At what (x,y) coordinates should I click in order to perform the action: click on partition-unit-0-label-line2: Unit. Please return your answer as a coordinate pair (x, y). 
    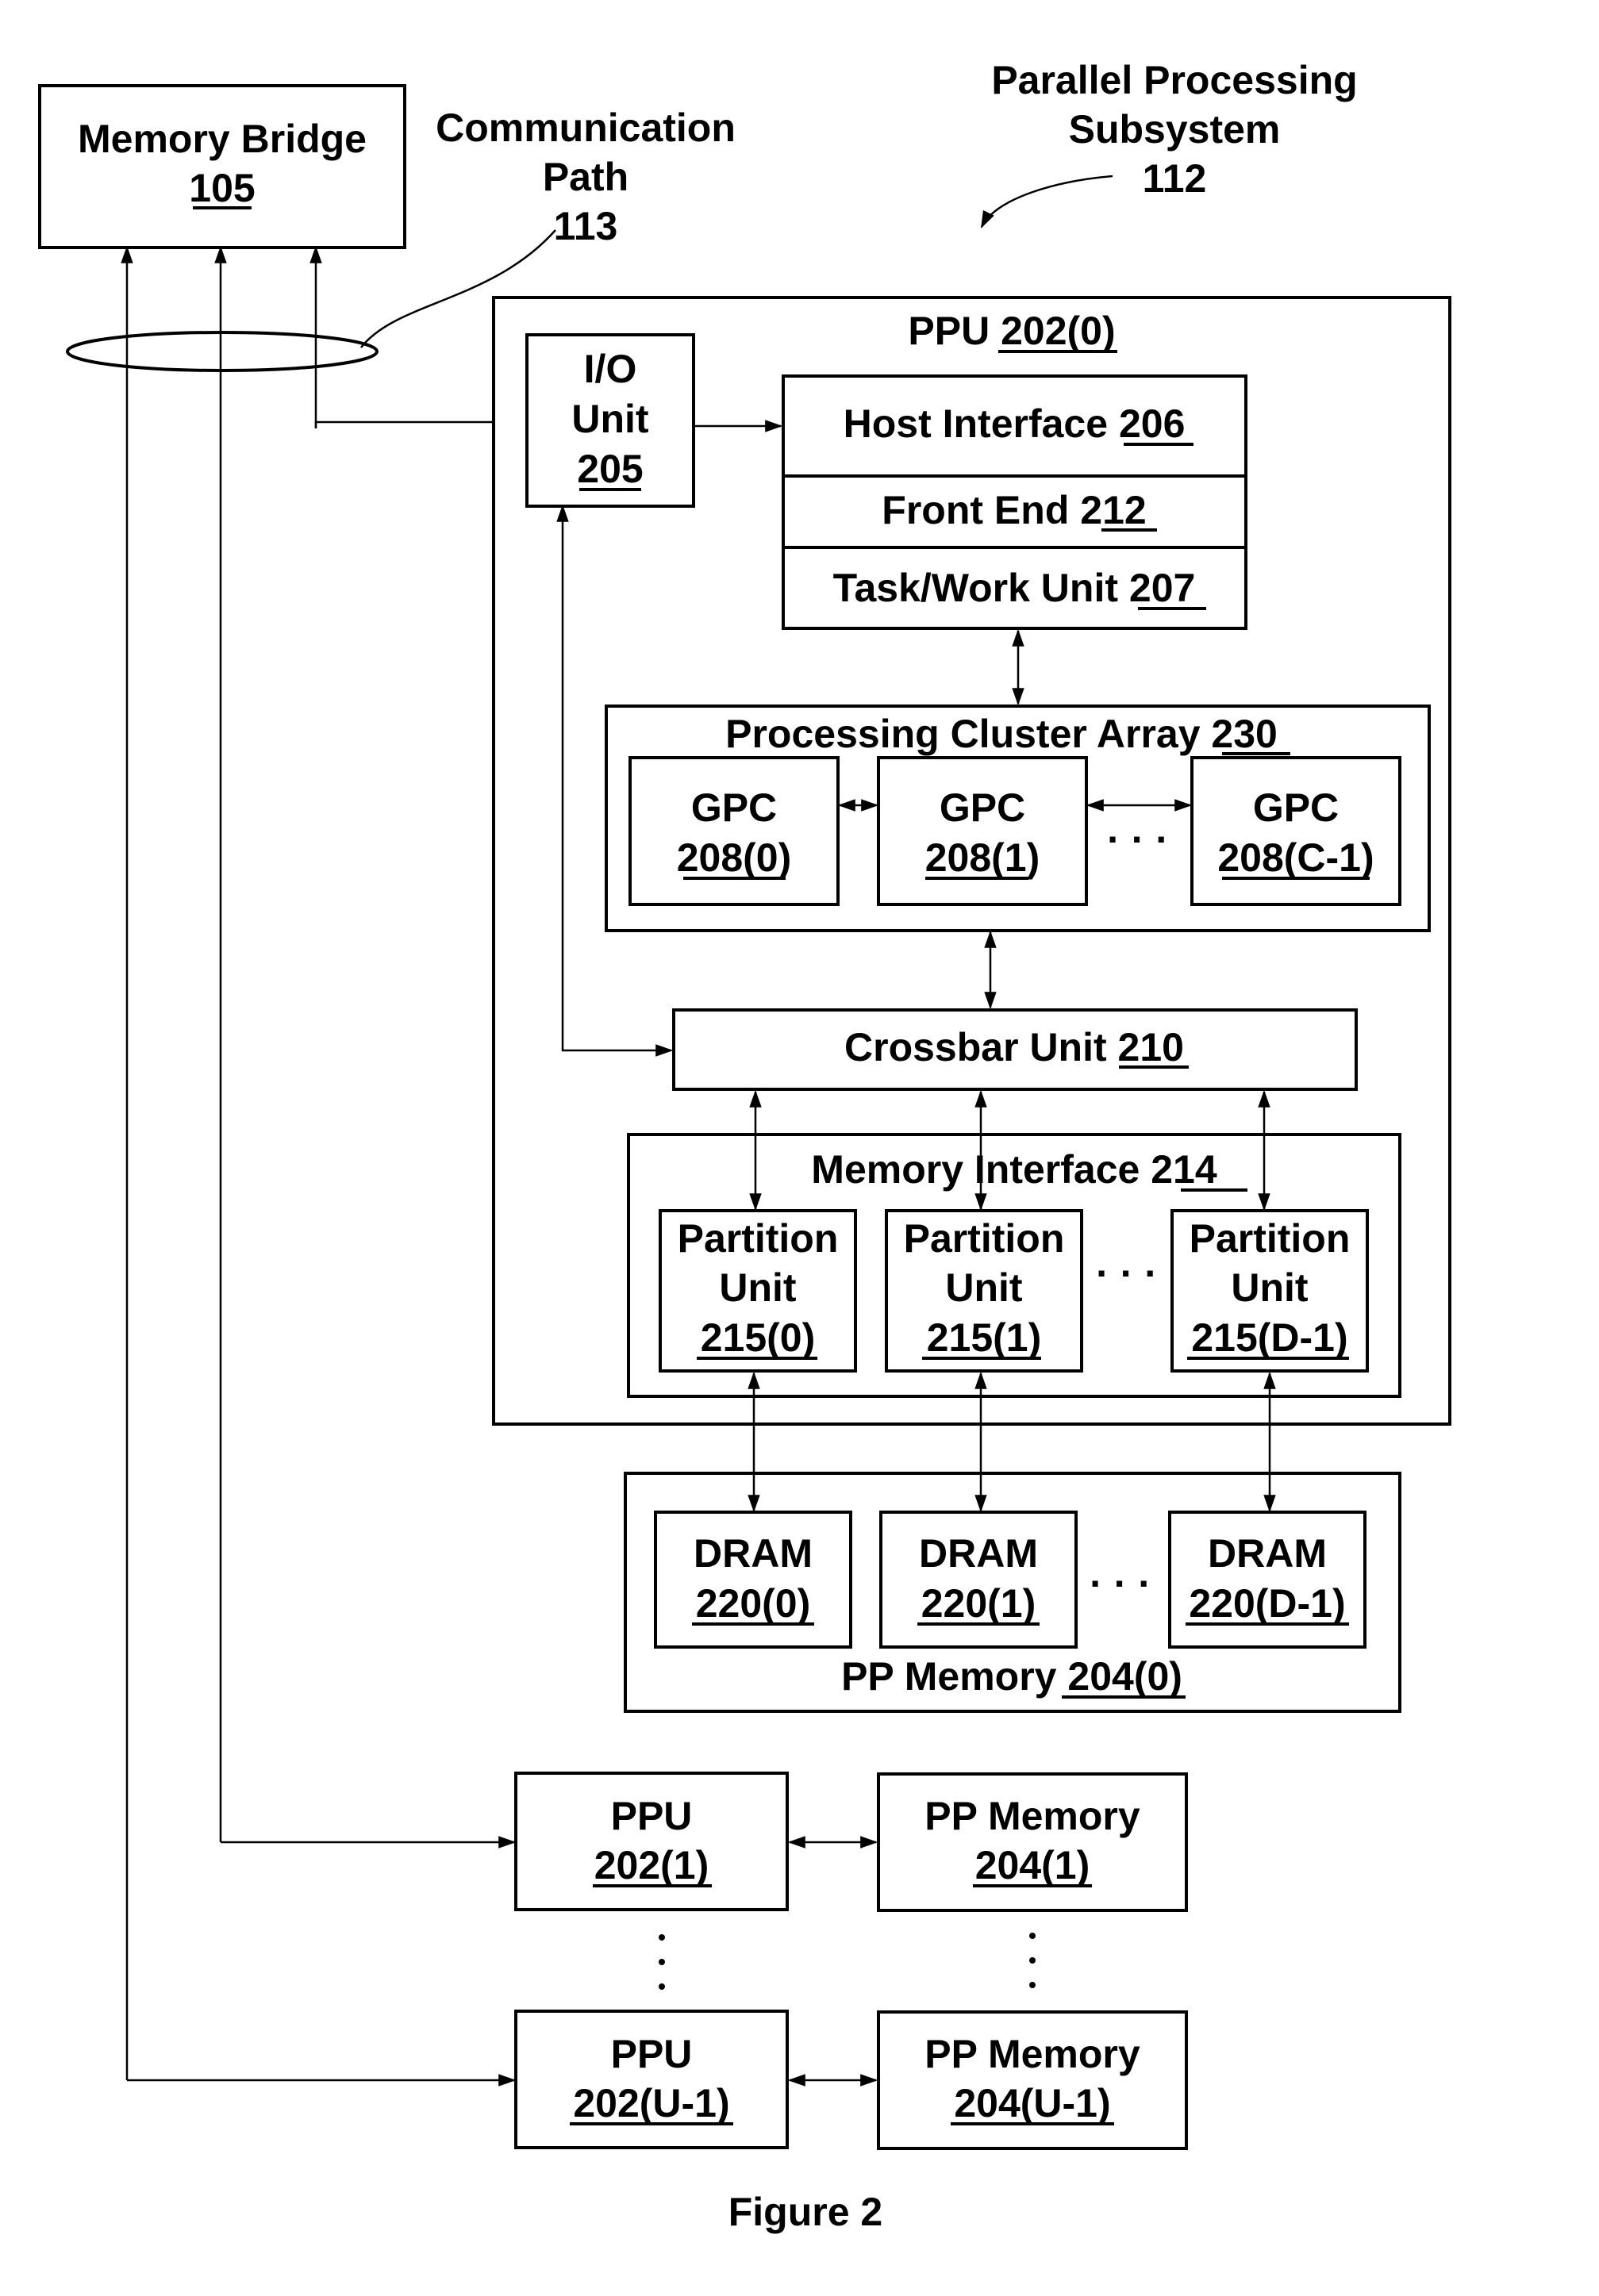
    Looking at the image, I should click on (758, 1287).